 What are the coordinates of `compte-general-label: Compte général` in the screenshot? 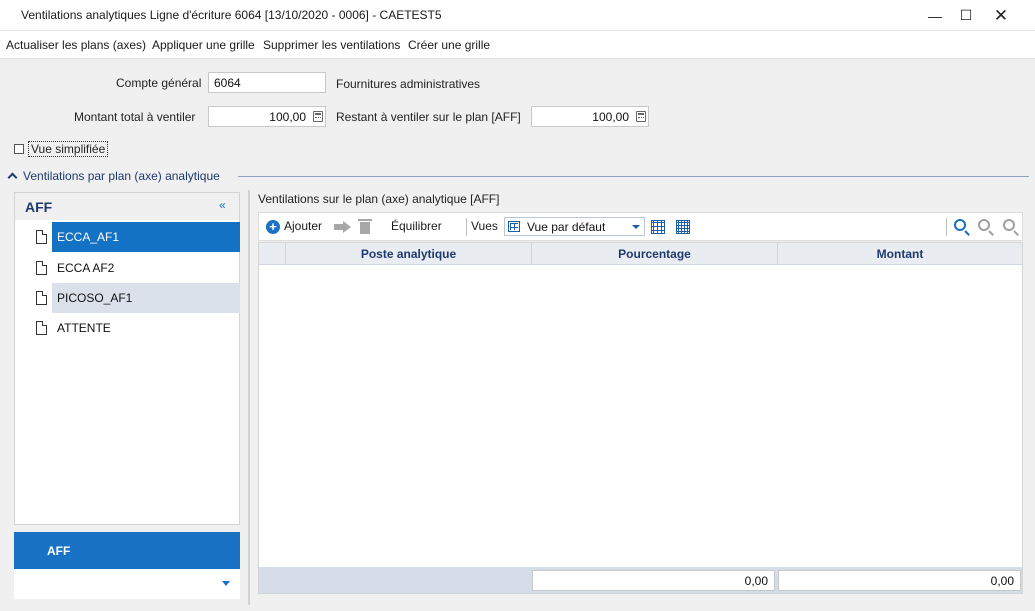 It's located at (159, 83).